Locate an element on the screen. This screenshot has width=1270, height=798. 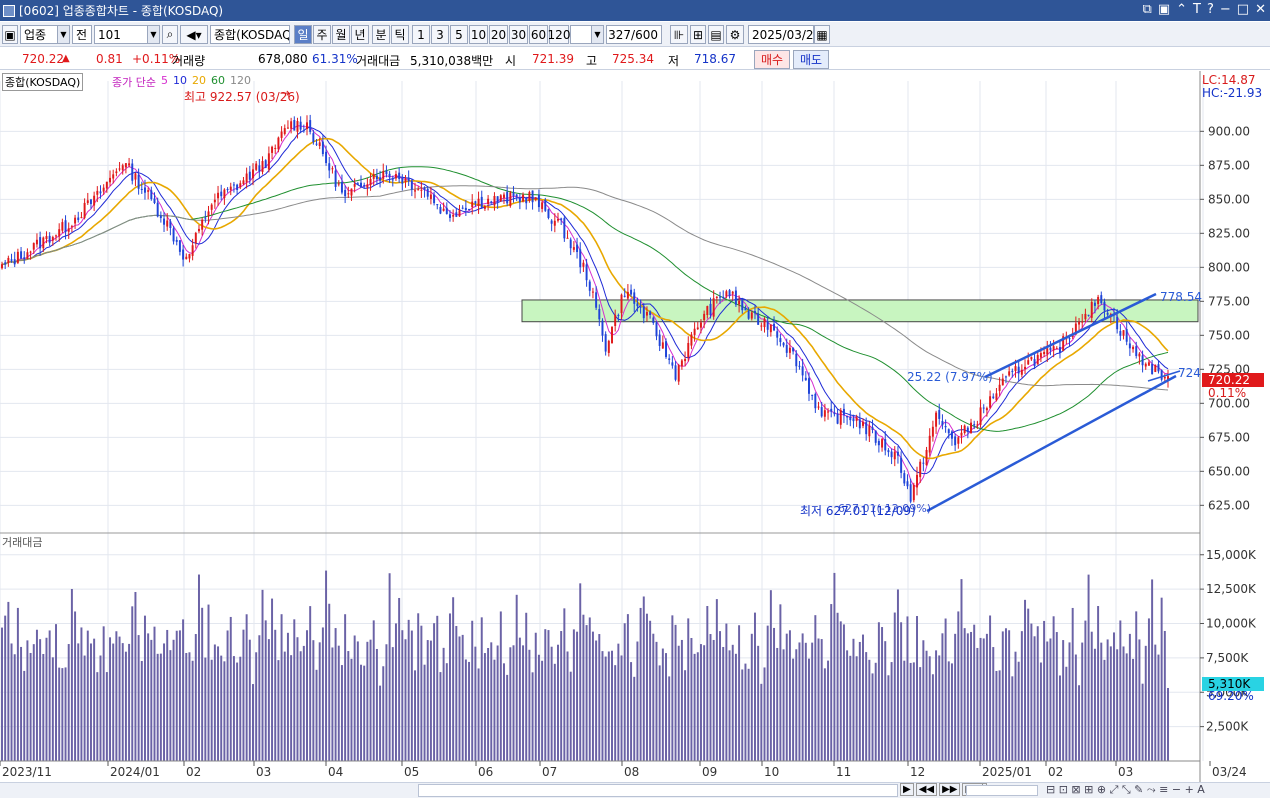
low-value: 718.67 is located at coordinates (715, 59).